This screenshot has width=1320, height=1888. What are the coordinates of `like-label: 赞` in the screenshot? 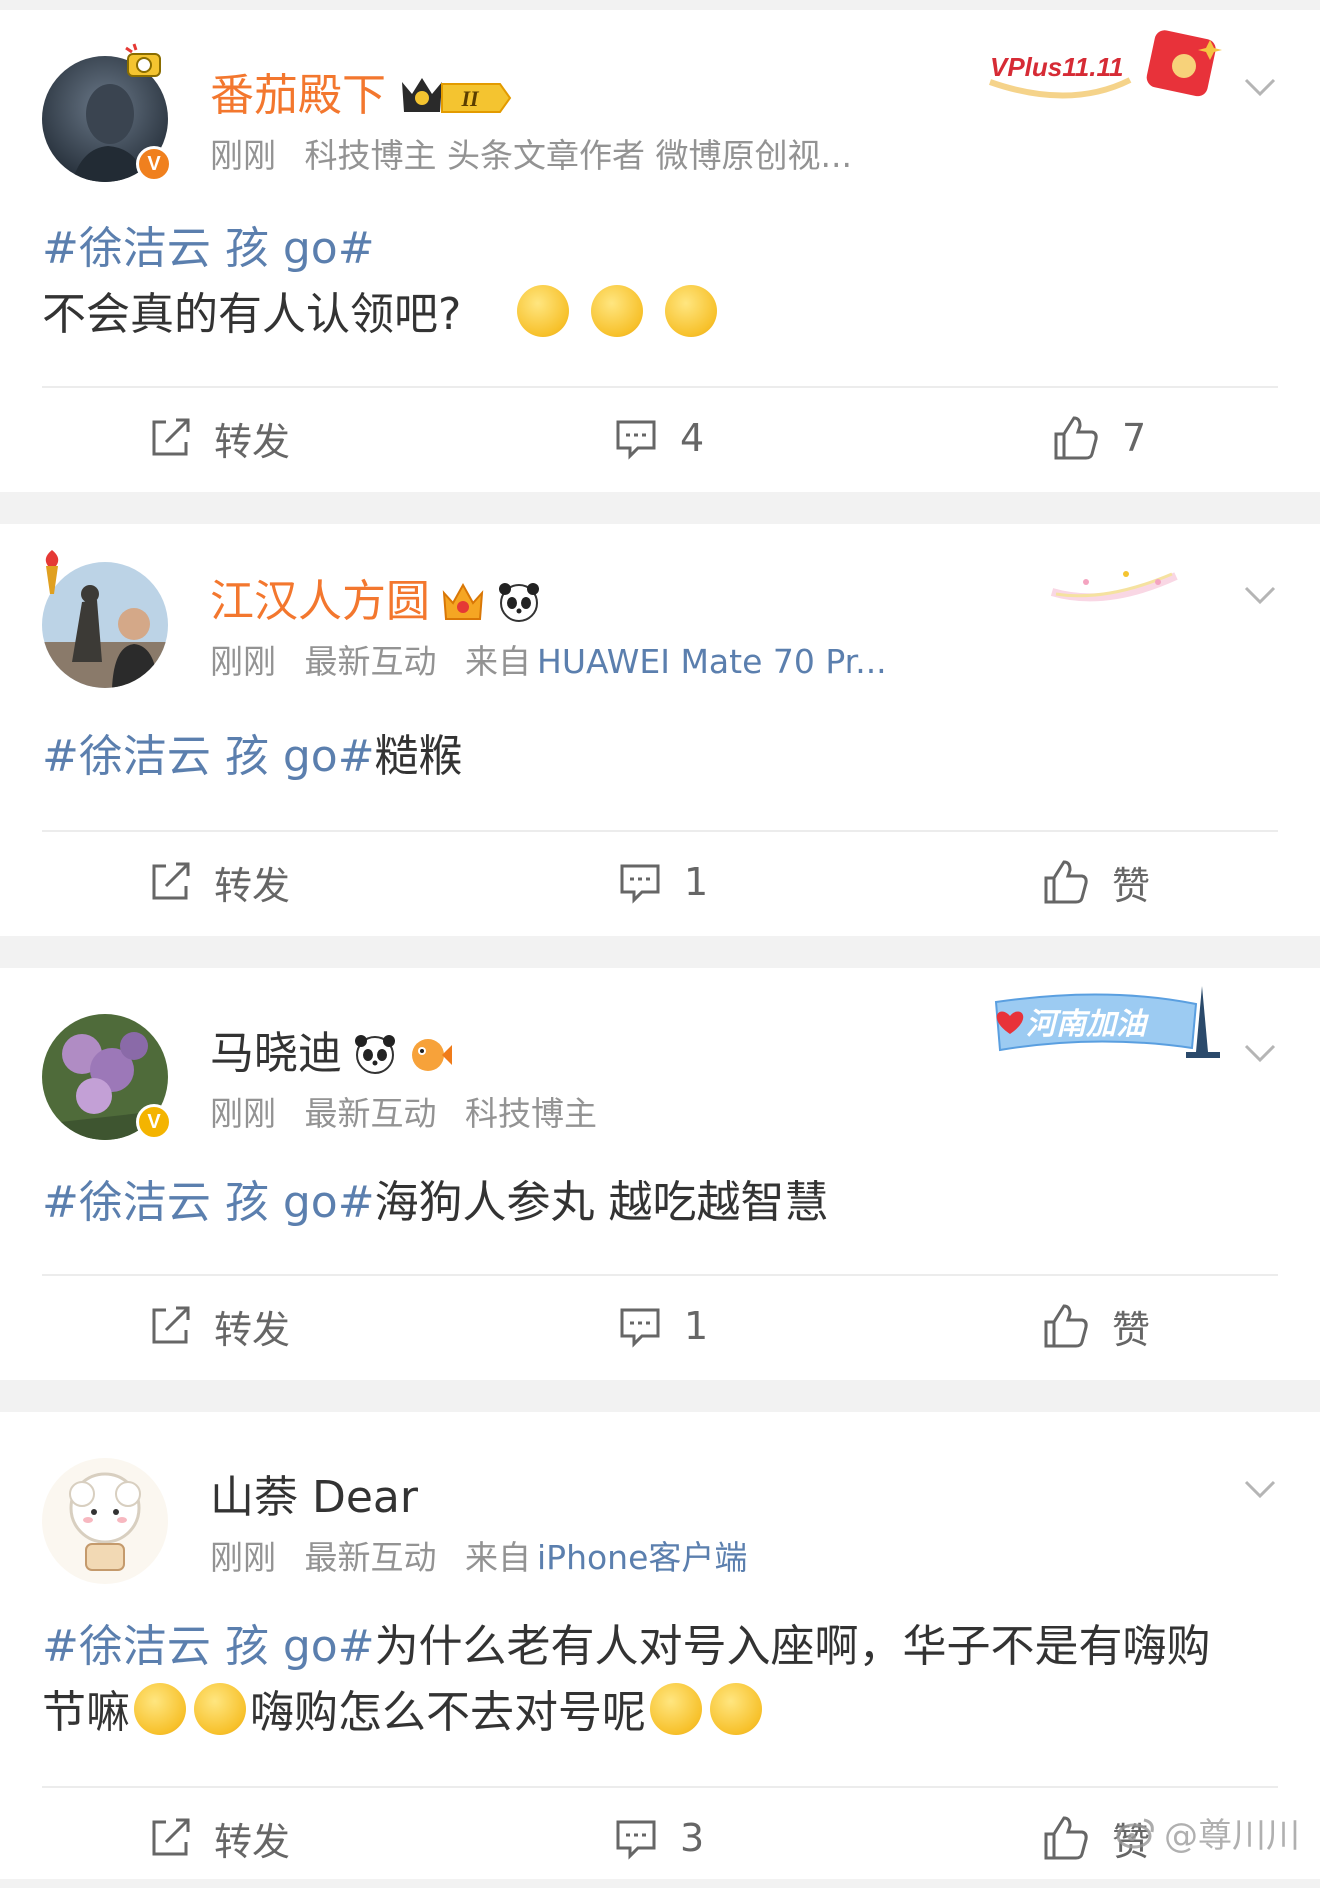 It's located at (1131, 1329).